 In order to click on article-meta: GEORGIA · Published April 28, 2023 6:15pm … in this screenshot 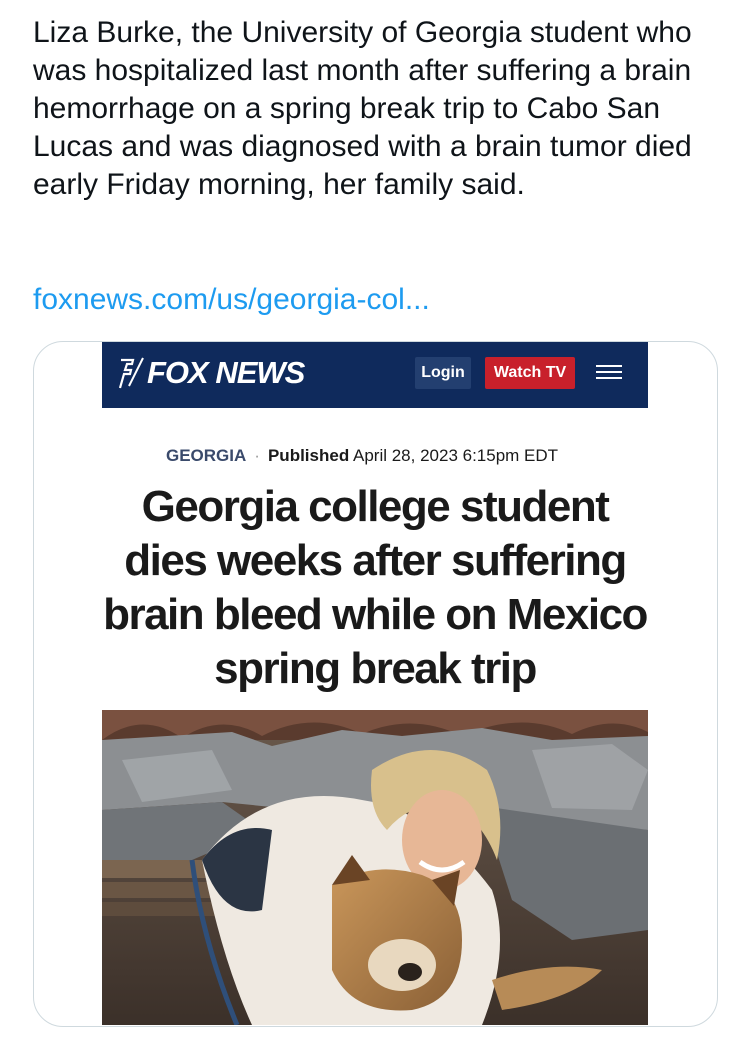, I will do `click(401, 456)`.